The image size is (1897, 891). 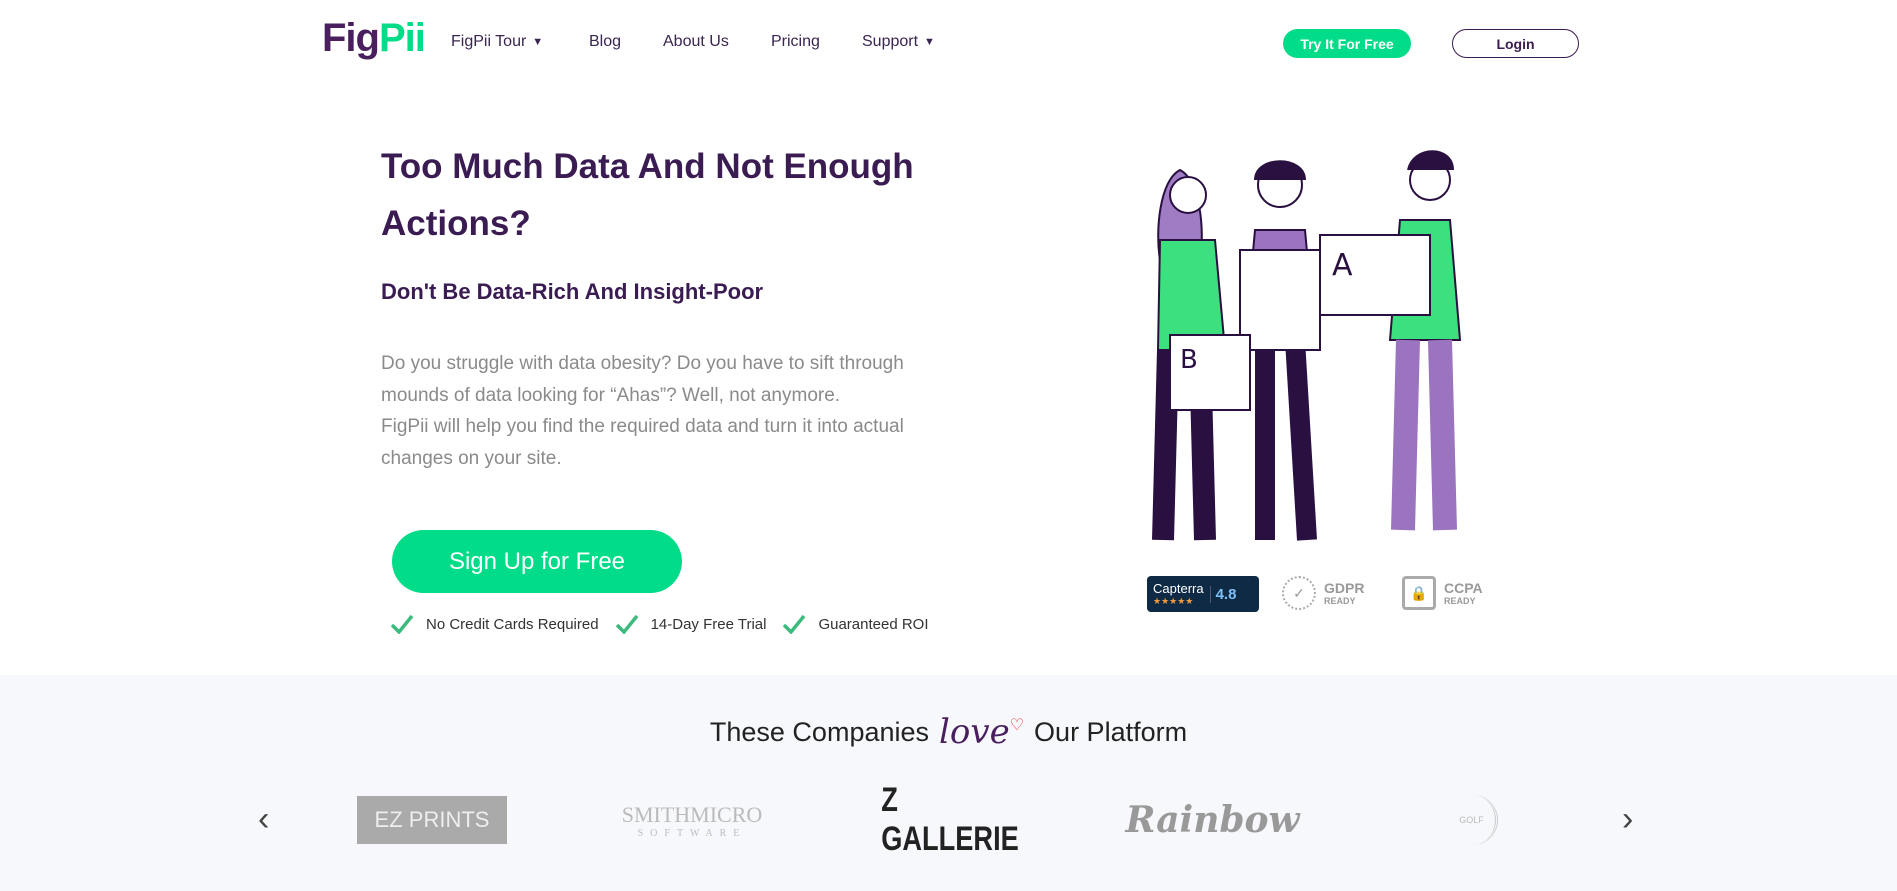 What do you see at coordinates (1473, 820) in the screenshot?
I see `golf-logo: GOLF` at bounding box center [1473, 820].